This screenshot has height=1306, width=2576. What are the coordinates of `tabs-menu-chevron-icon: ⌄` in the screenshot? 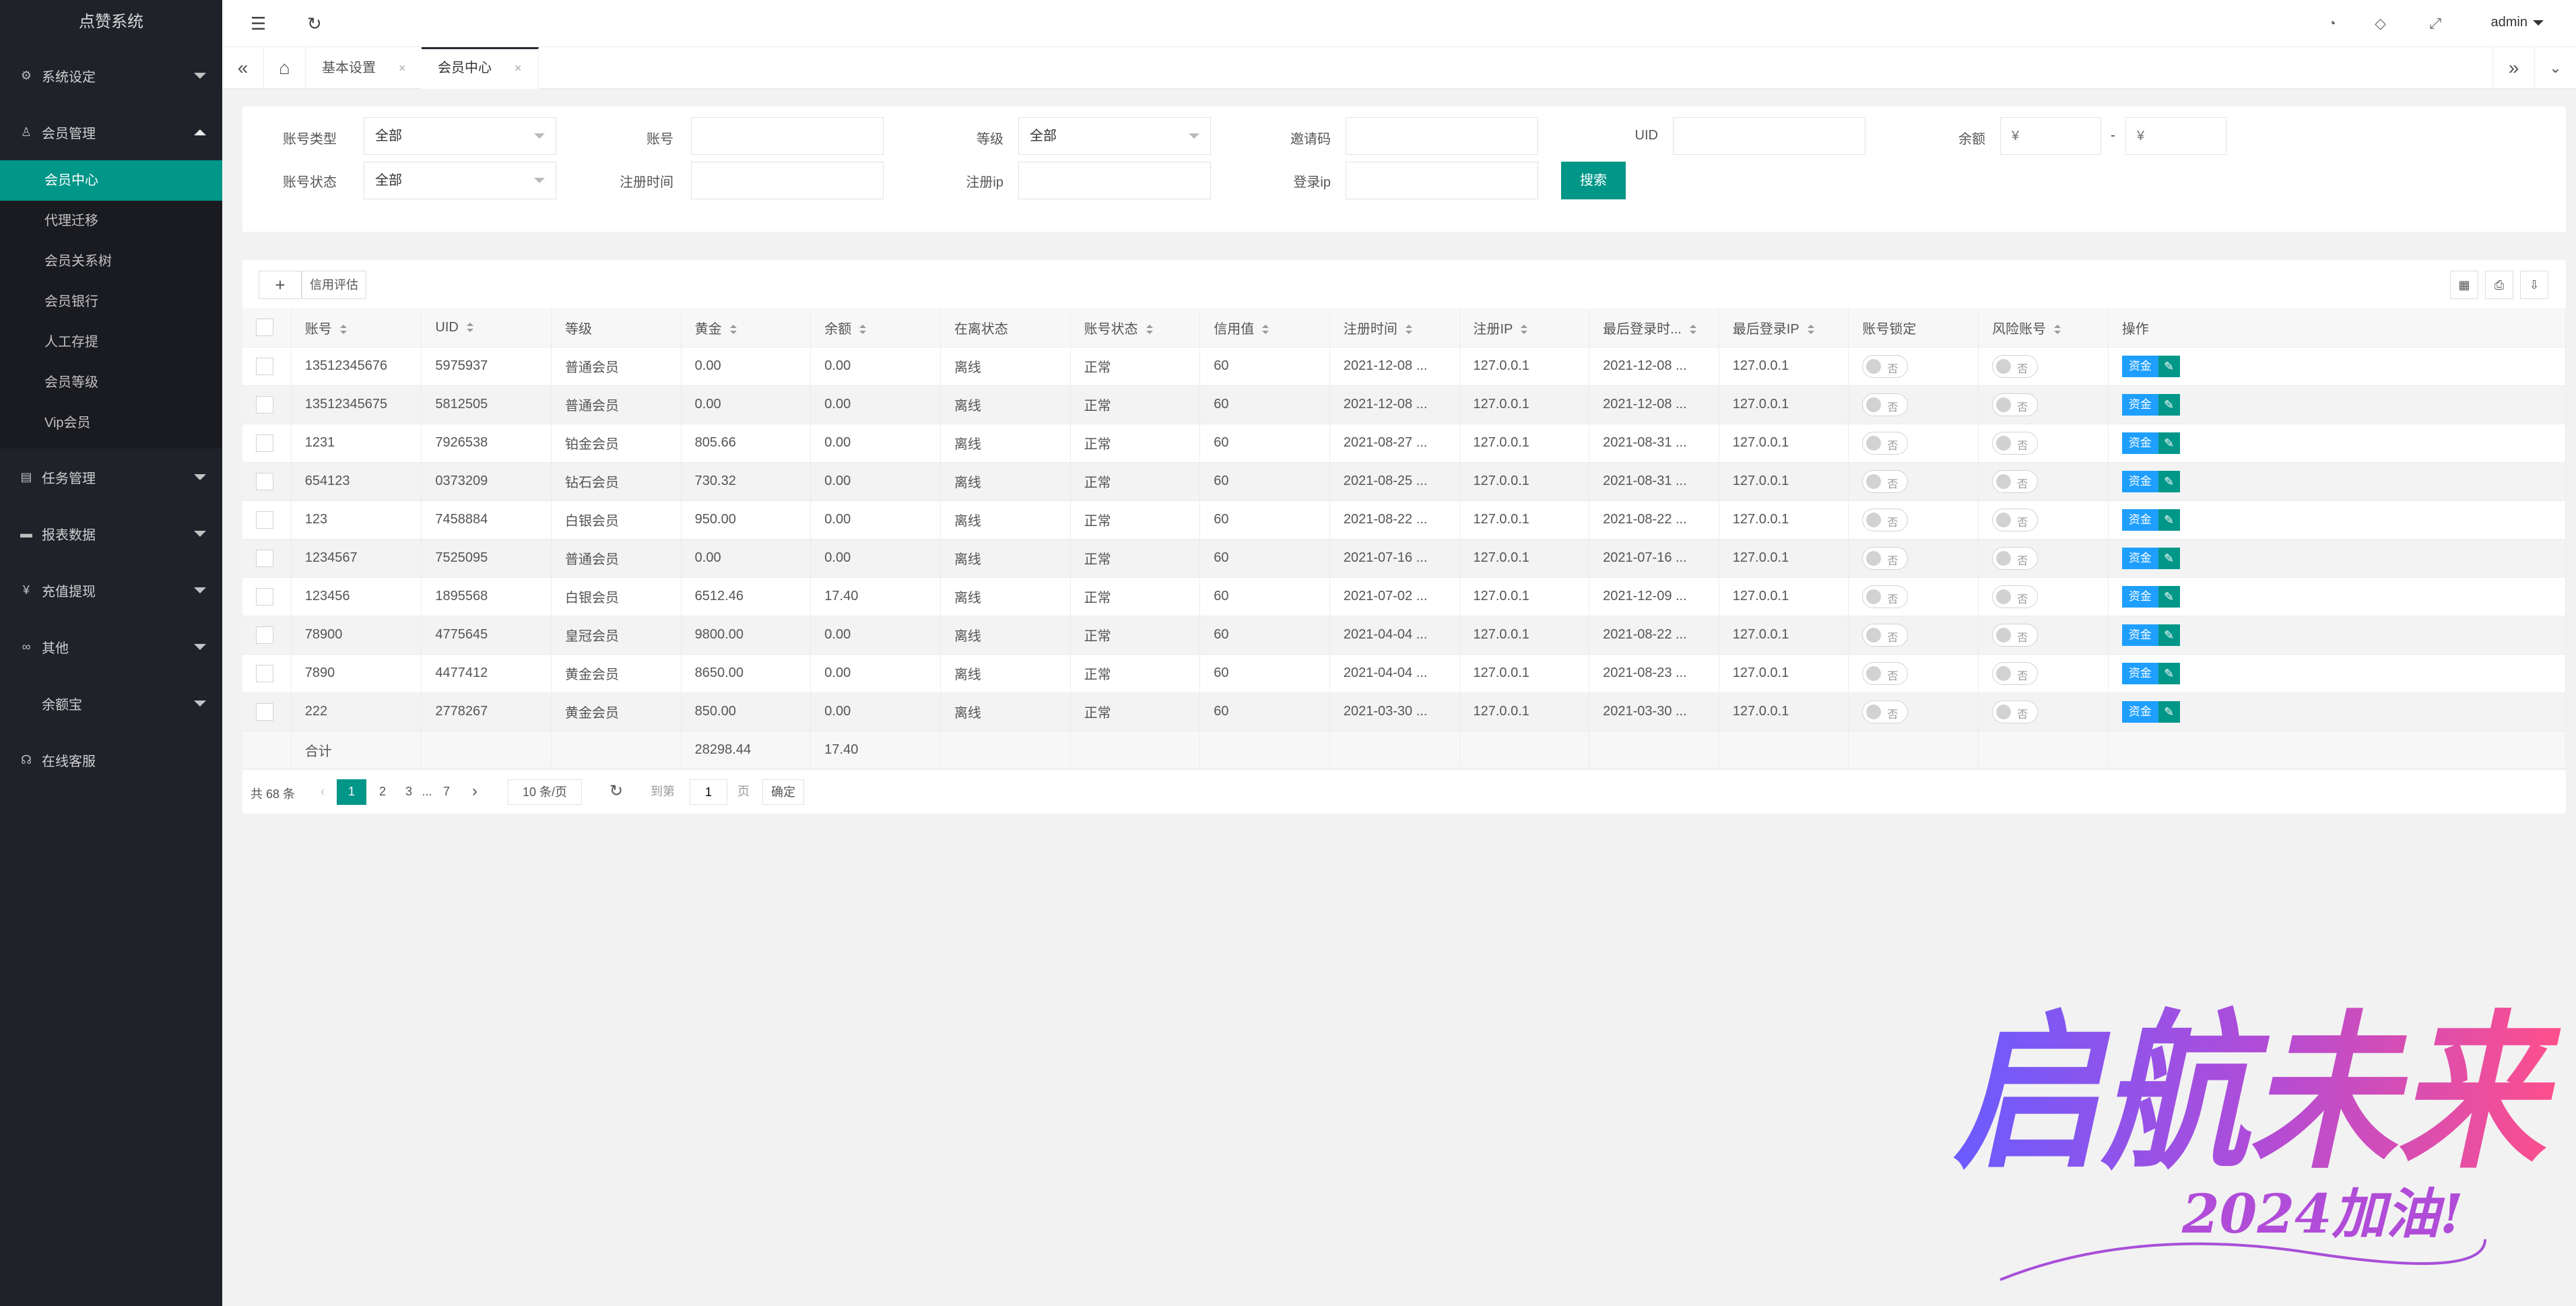 It's located at (2555, 68).